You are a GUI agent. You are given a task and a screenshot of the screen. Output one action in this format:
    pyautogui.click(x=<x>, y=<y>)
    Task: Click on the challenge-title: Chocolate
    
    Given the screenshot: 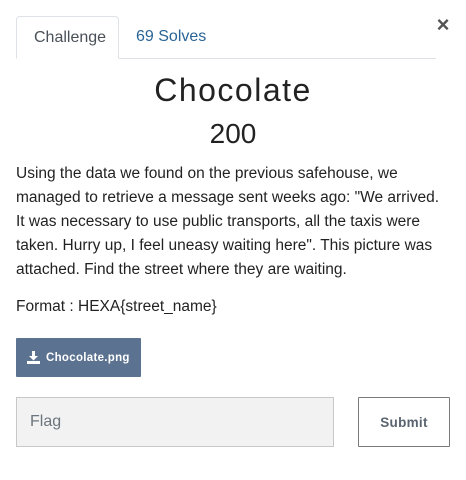 What is the action you would take?
    pyautogui.click(x=233, y=90)
    